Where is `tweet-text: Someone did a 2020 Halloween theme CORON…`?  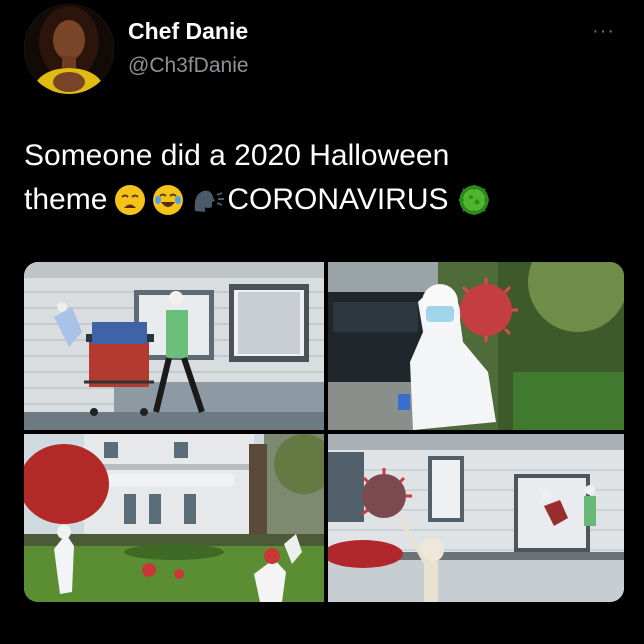
tweet-text: Someone did a 2020 Halloween theme CORON… is located at coordinates (324, 178).